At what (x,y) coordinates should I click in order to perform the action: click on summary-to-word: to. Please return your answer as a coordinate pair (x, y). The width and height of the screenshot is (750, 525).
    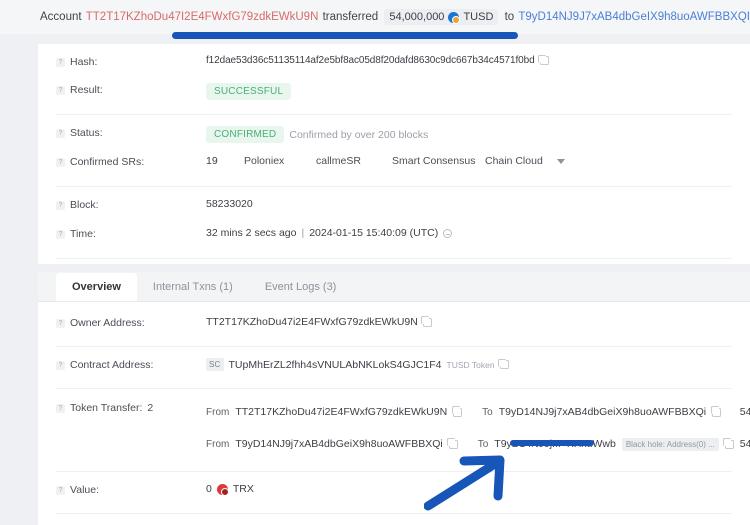
    Looking at the image, I should click on (509, 17).